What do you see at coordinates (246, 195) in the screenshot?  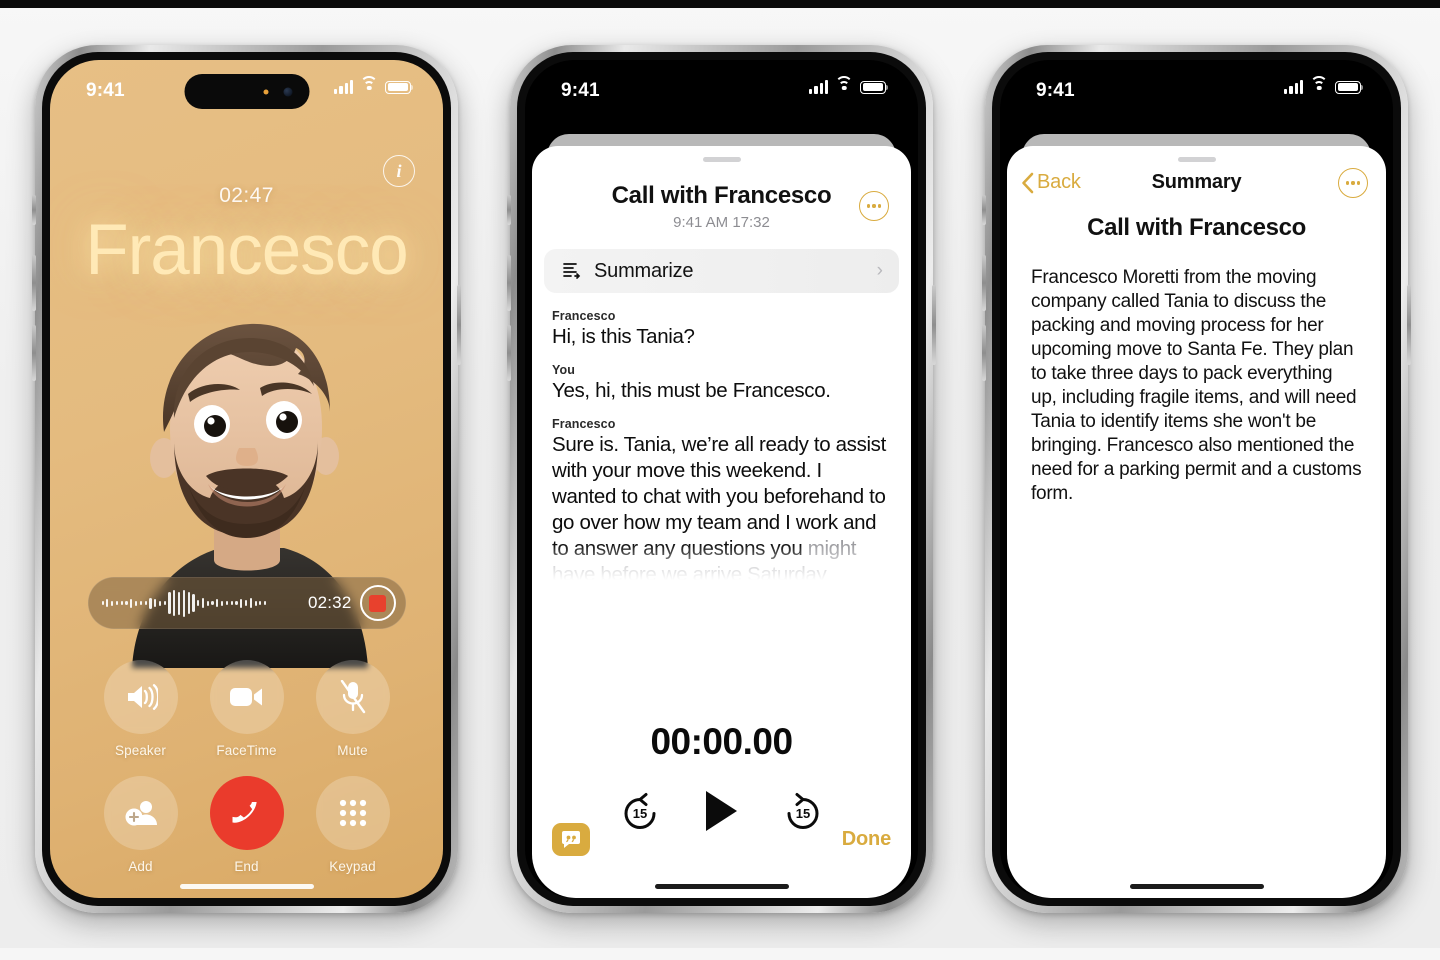 I see `call-duration: 02:47` at bounding box center [246, 195].